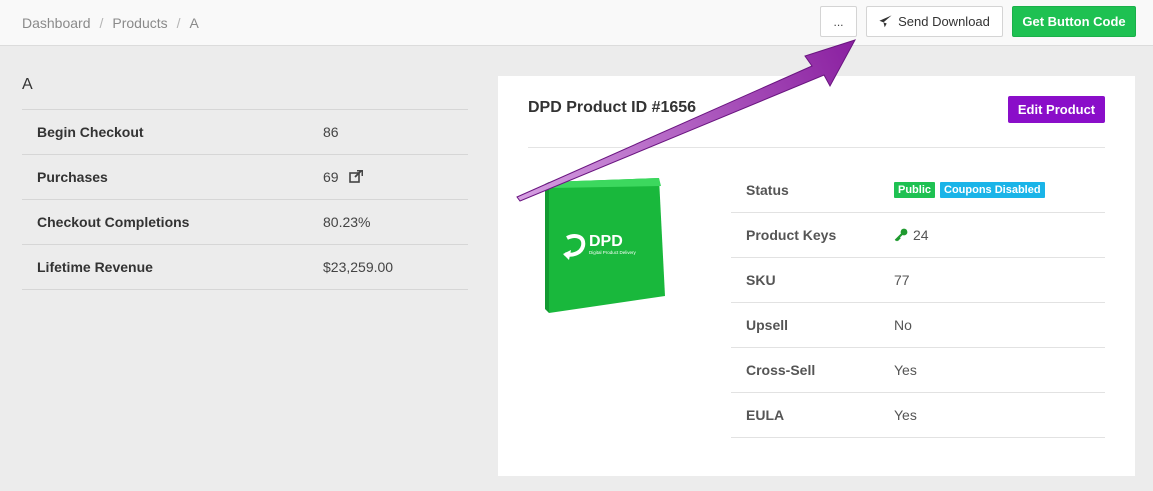 Image resolution: width=1153 pixels, height=491 pixels. I want to click on breadcrumb-dashboard: Dashboard, so click(56, 23).